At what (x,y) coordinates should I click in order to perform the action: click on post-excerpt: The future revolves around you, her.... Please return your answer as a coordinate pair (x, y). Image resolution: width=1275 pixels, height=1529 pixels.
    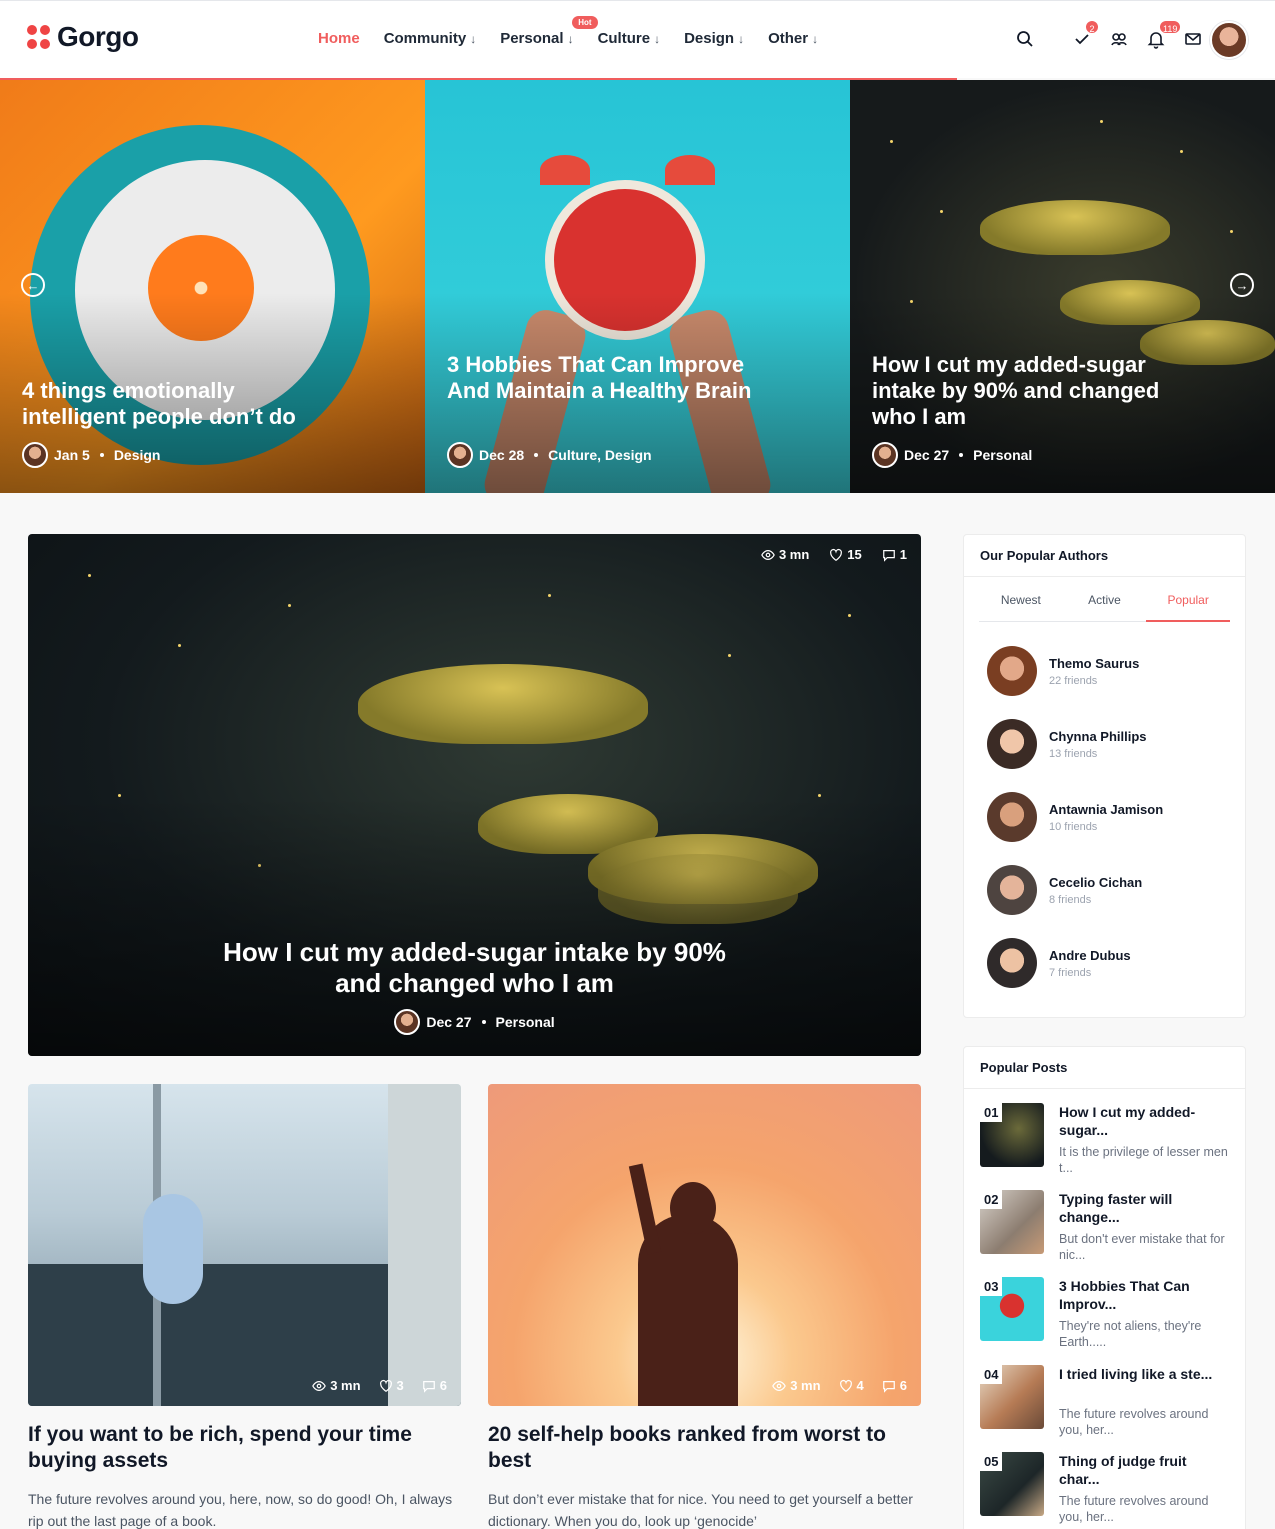
    Looking at the image, I should click on (1134, 1509).